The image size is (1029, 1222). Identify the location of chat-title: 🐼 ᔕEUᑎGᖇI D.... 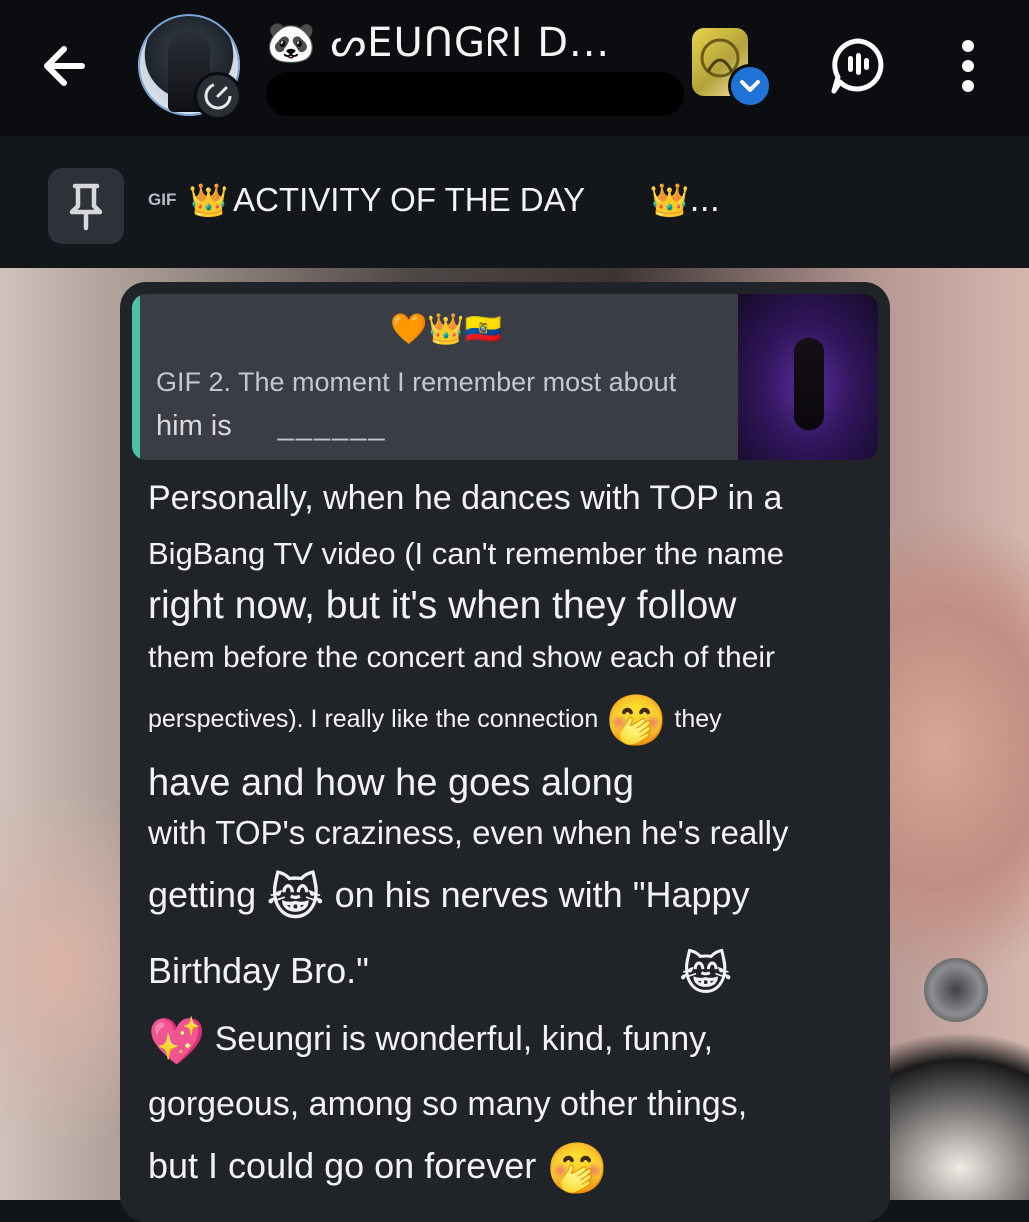
(438, 43).